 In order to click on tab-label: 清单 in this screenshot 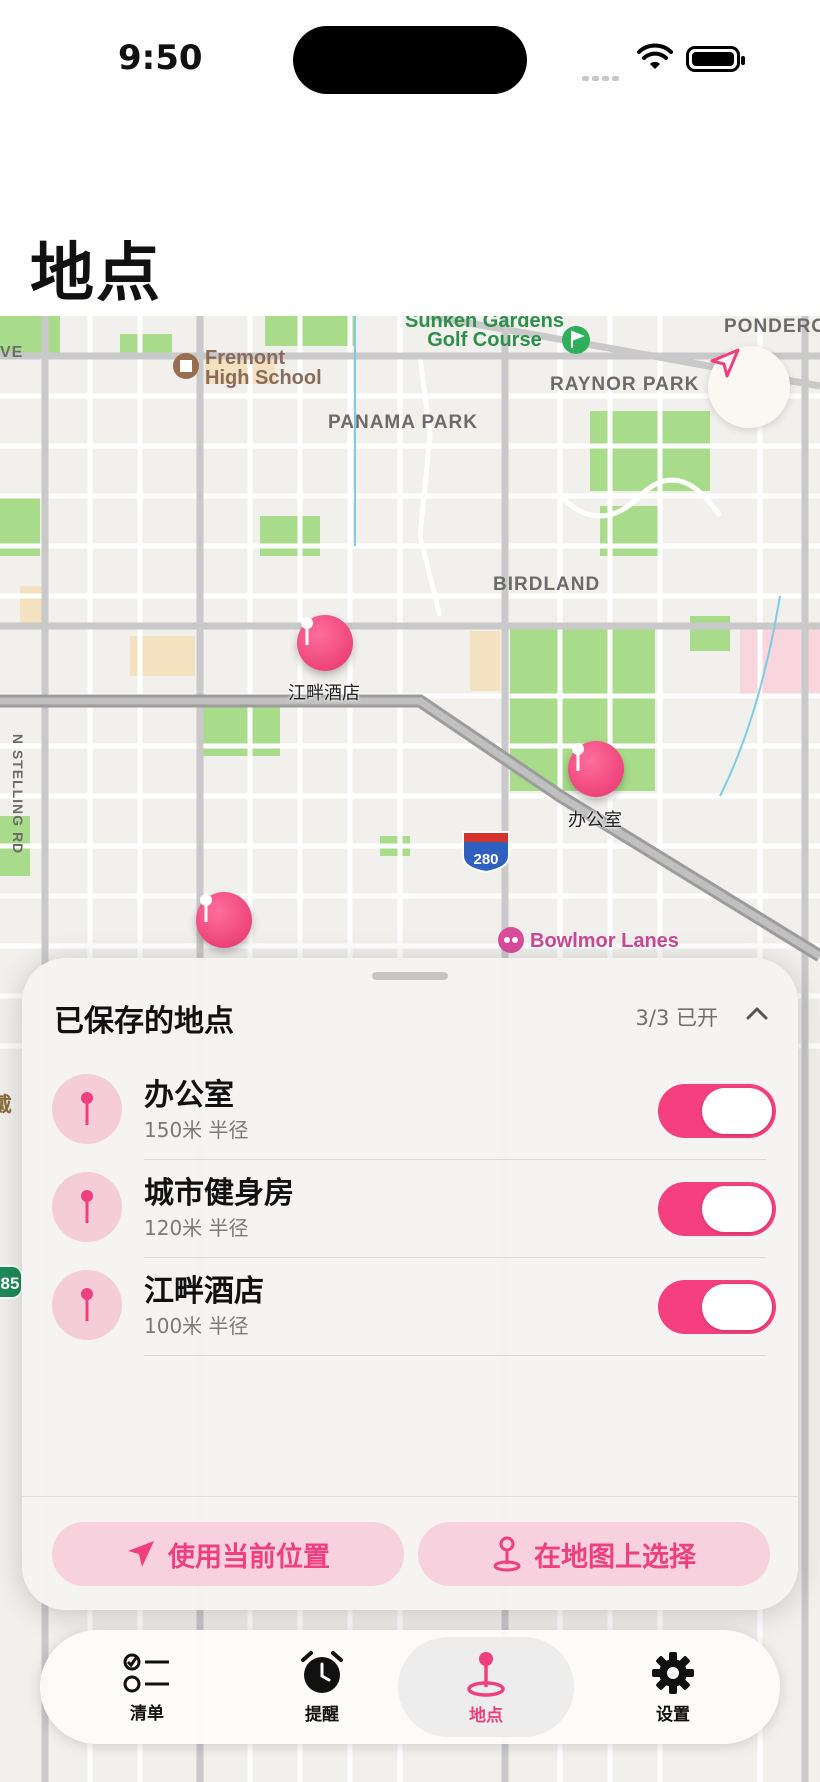, I will do `click(147, 1713)`.